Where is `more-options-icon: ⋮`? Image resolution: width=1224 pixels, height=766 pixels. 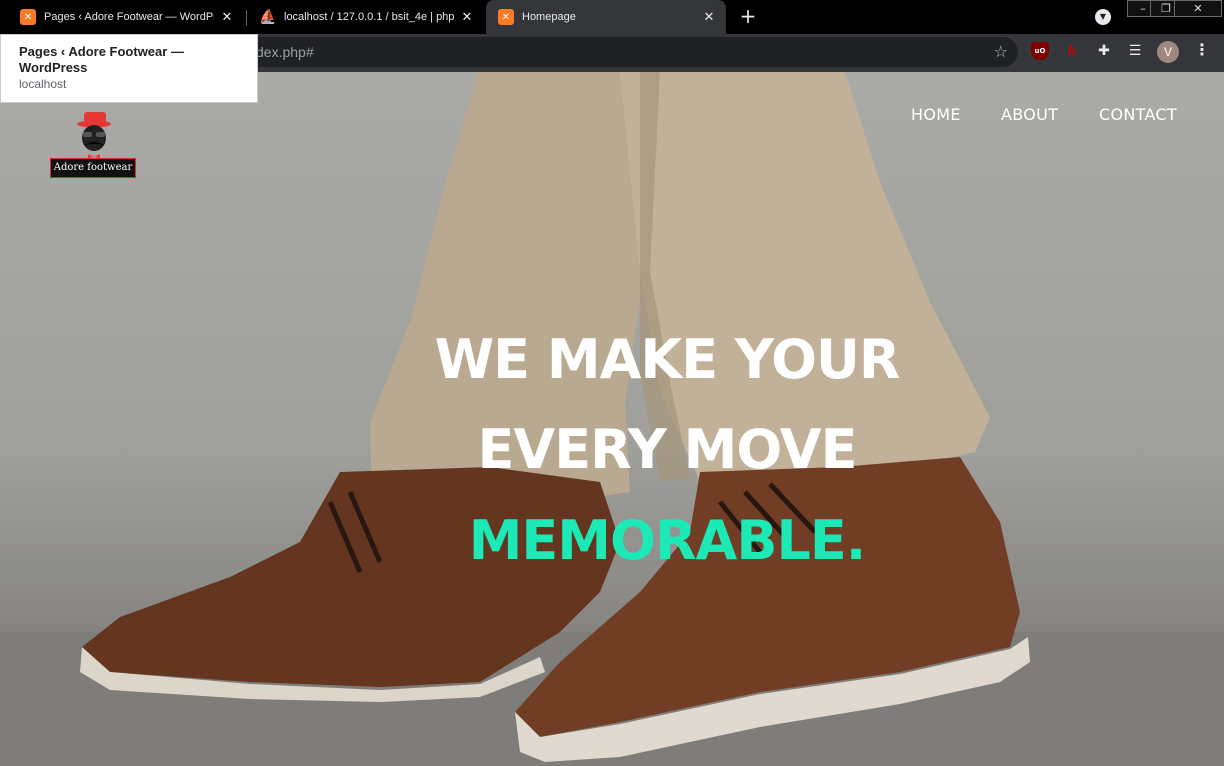
more-options-icon: ⋮ is located at coordinates (1202, 49).